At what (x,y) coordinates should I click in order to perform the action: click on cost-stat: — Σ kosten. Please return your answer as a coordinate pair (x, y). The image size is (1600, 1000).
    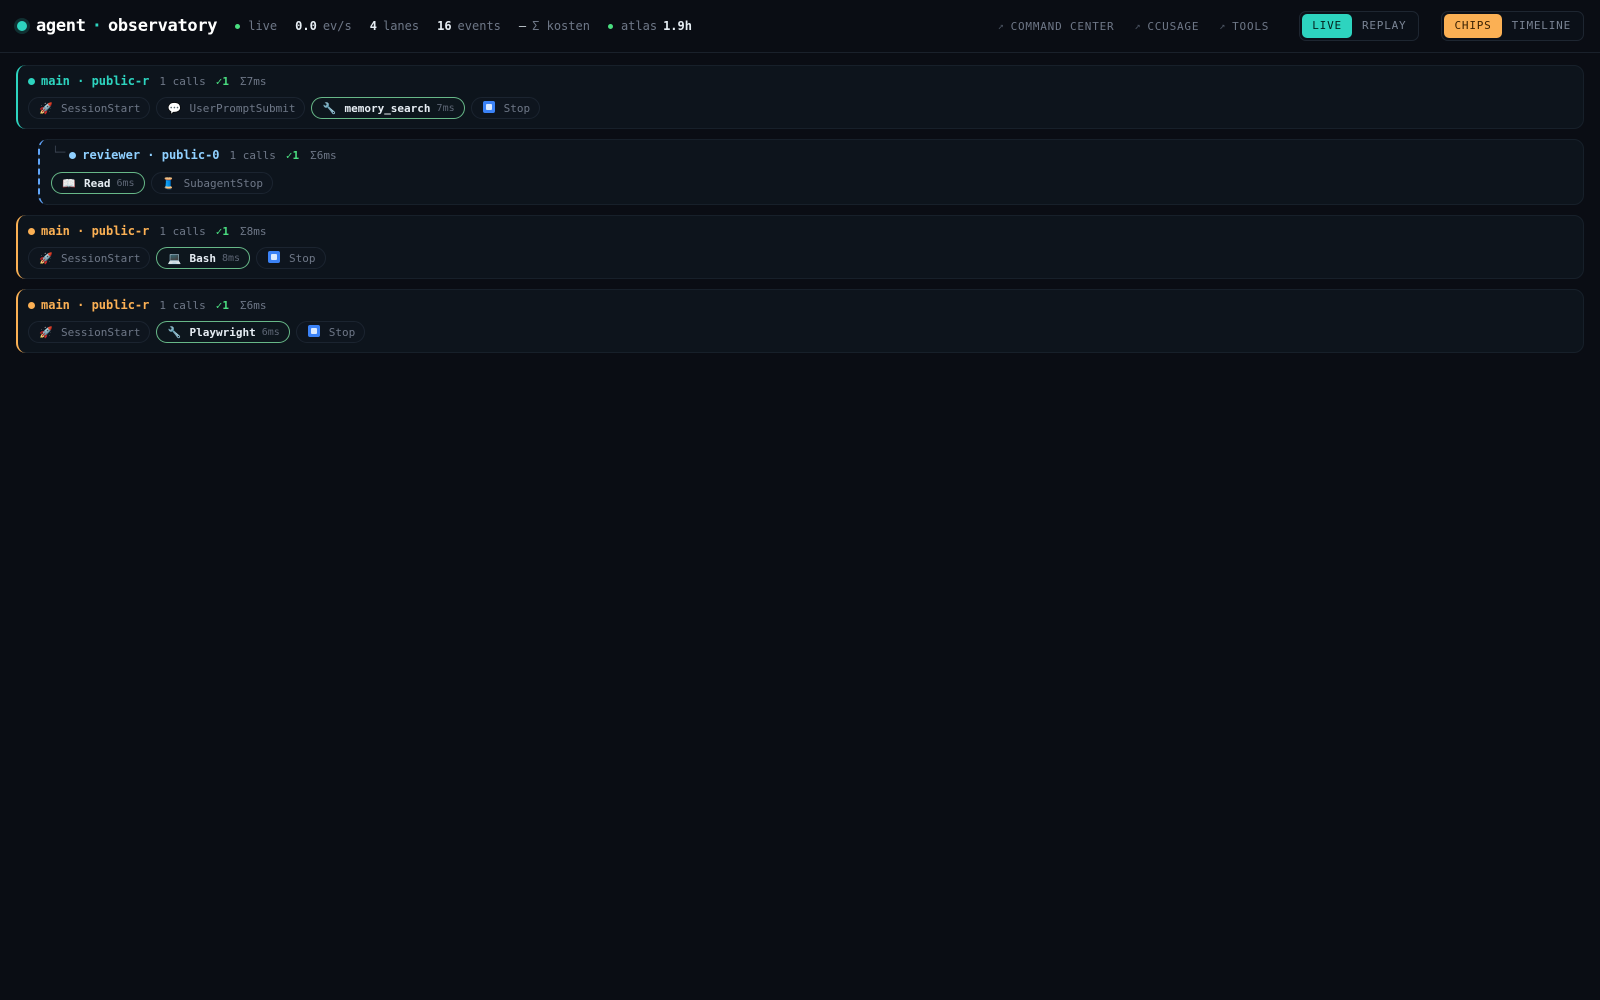
    Looking at the image, I should click on (554, 26).